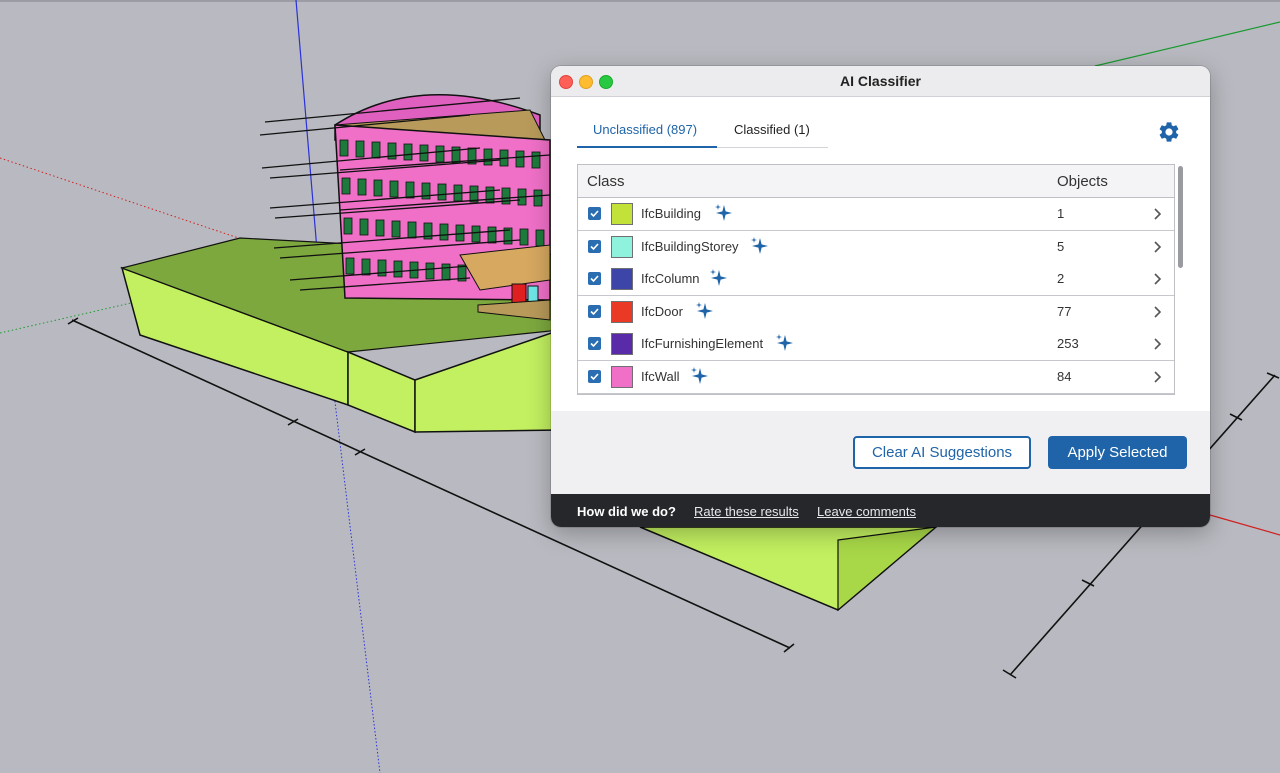 The width and height of the screenshot is (1280, 773). Describe the element at coordinates (1064, 376) in the screenshot. I see `object-count: 84` at that location.